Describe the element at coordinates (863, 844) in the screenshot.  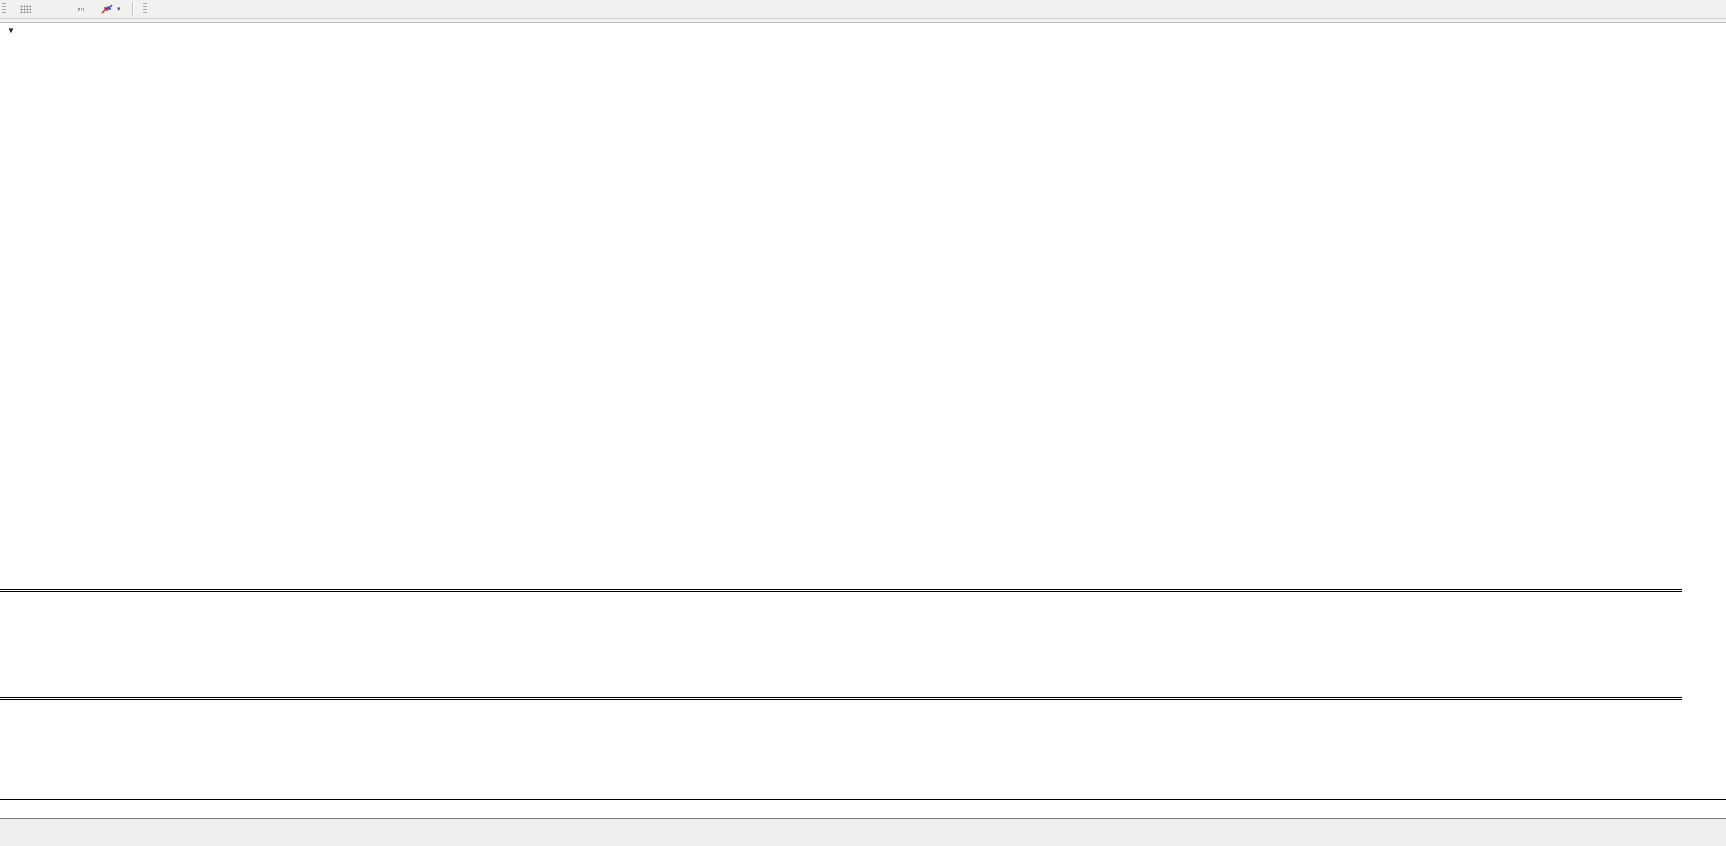
I see `window-bottom-strip` at that location.